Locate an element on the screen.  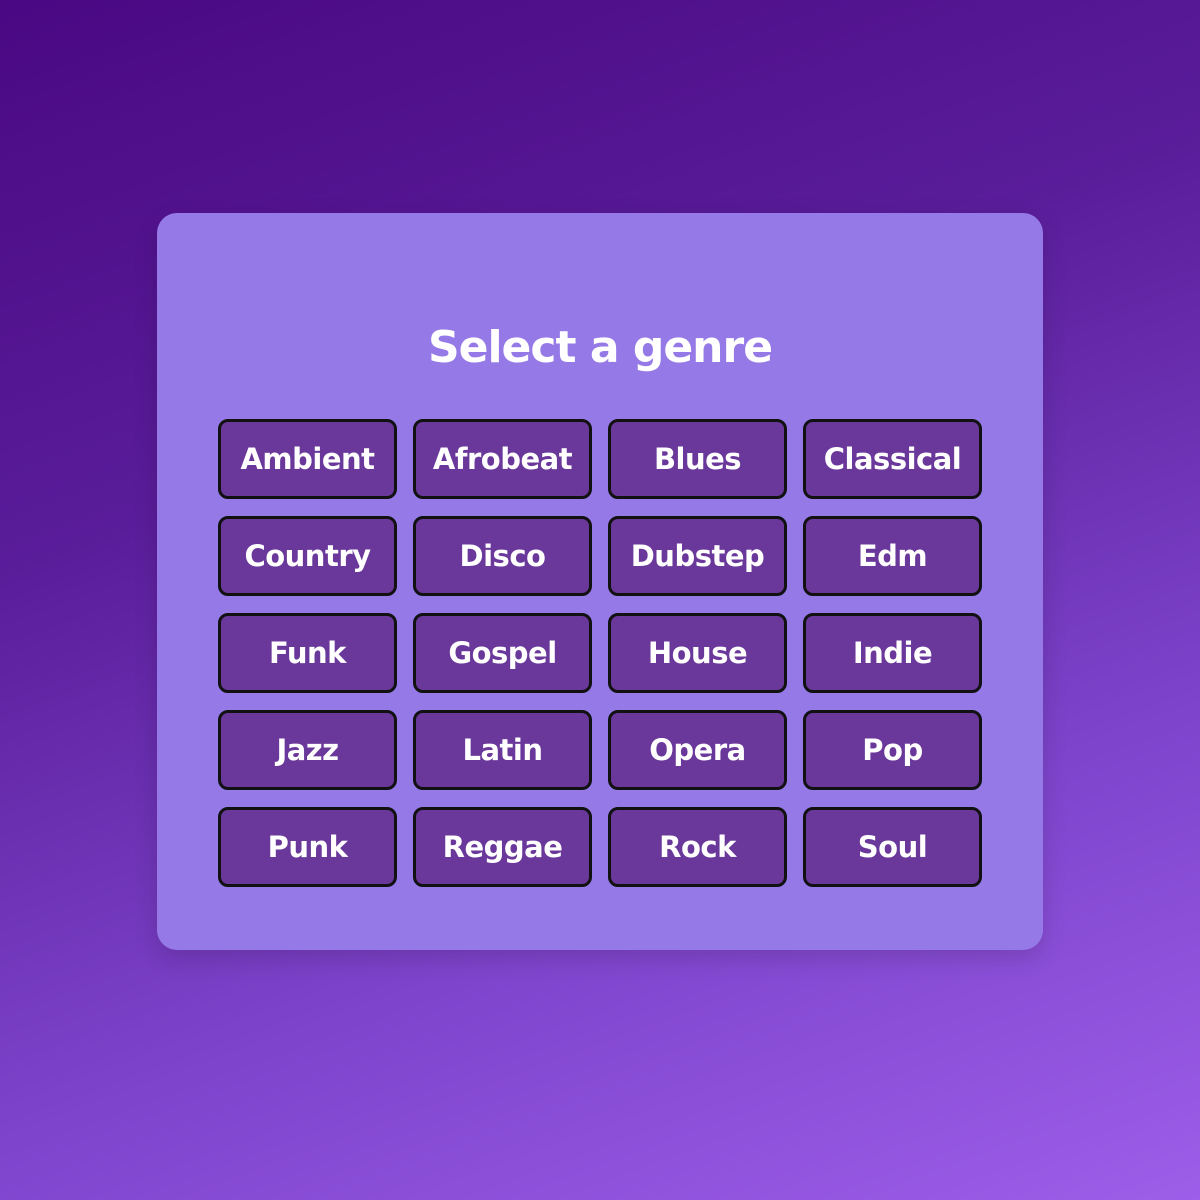
genre-button-gospel: Gospel is located at coordinates (502, 653).